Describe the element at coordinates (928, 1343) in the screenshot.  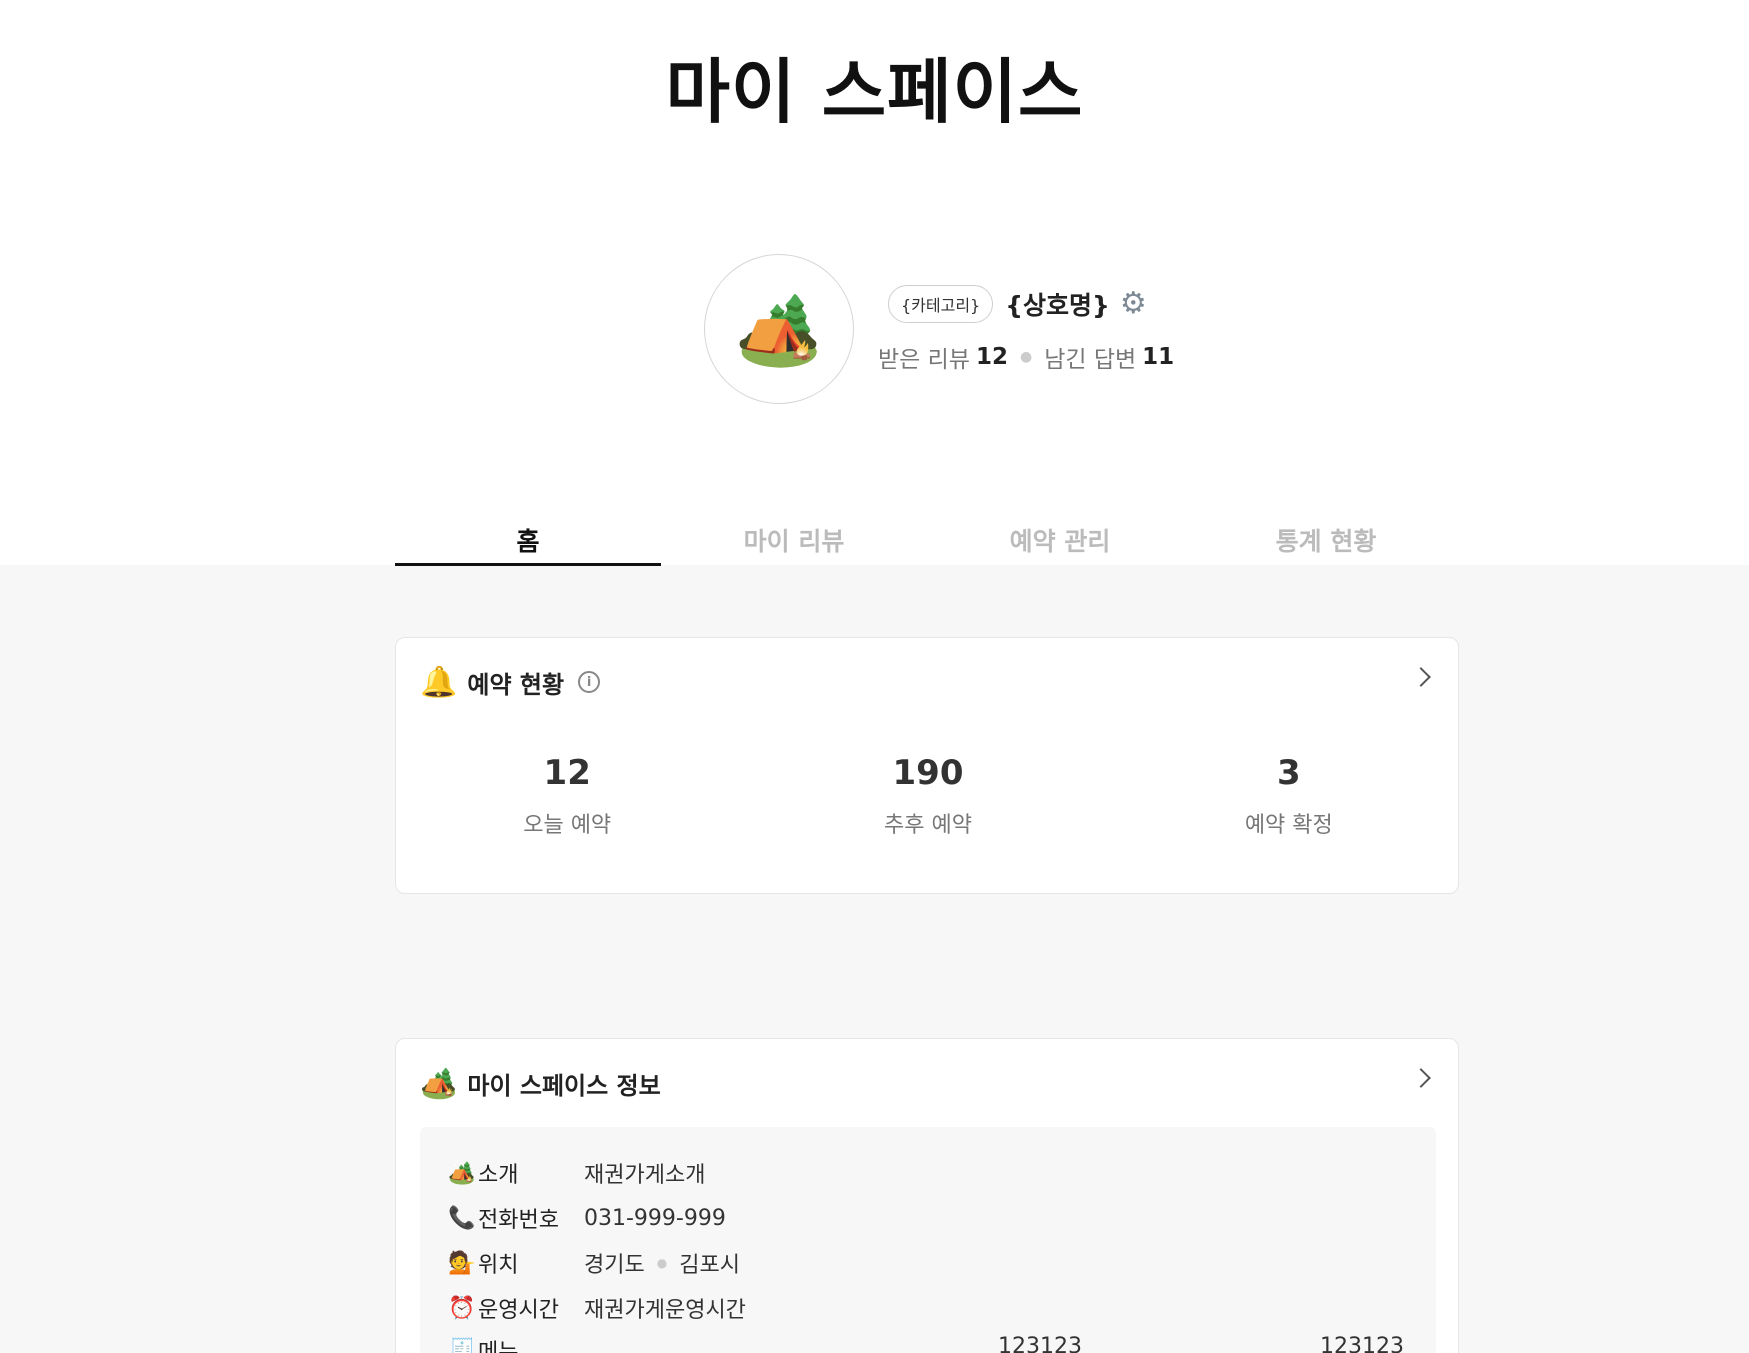
I see `info-row-menu: 🧾 메뉴 123123 123123` at that location.